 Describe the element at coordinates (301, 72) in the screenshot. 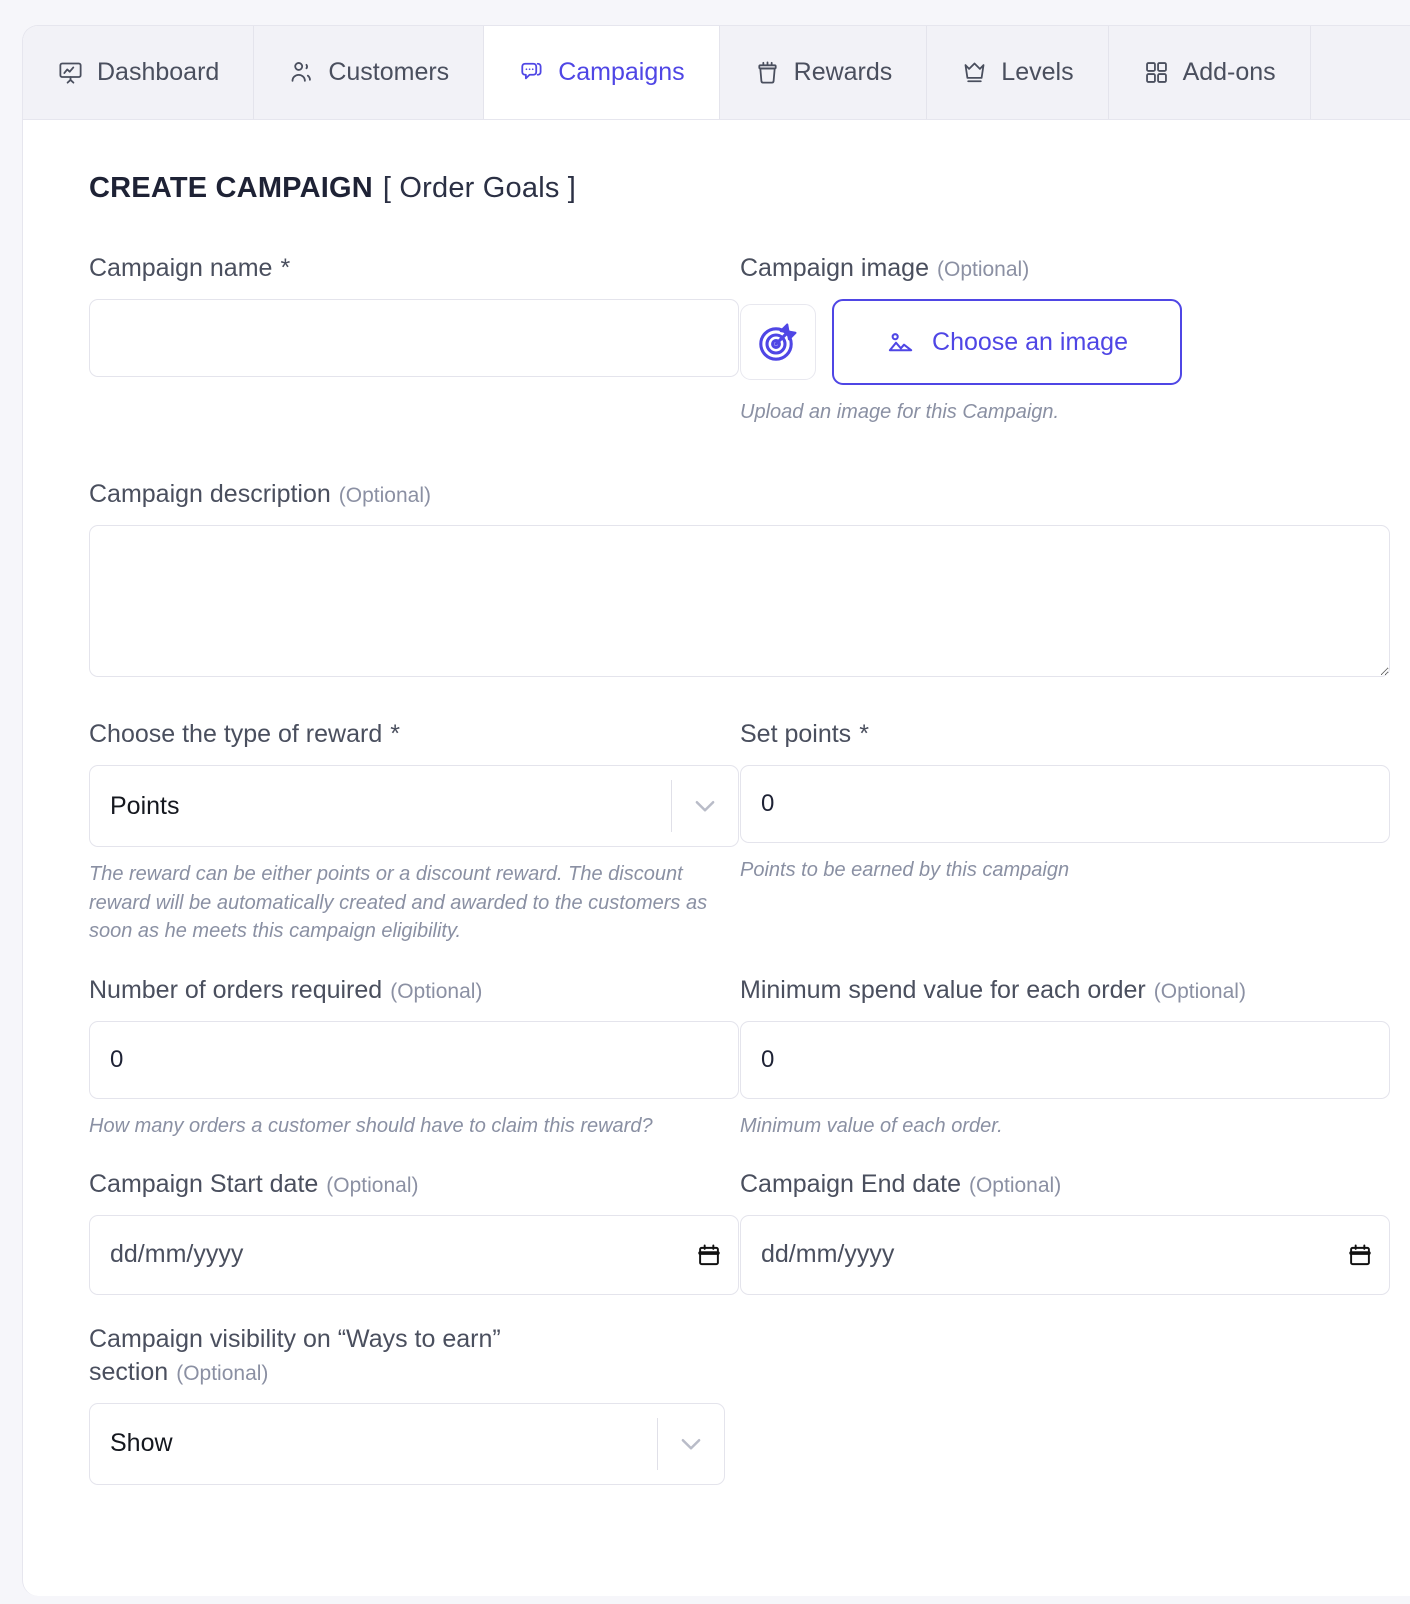

I see `customers-icon` at that location.